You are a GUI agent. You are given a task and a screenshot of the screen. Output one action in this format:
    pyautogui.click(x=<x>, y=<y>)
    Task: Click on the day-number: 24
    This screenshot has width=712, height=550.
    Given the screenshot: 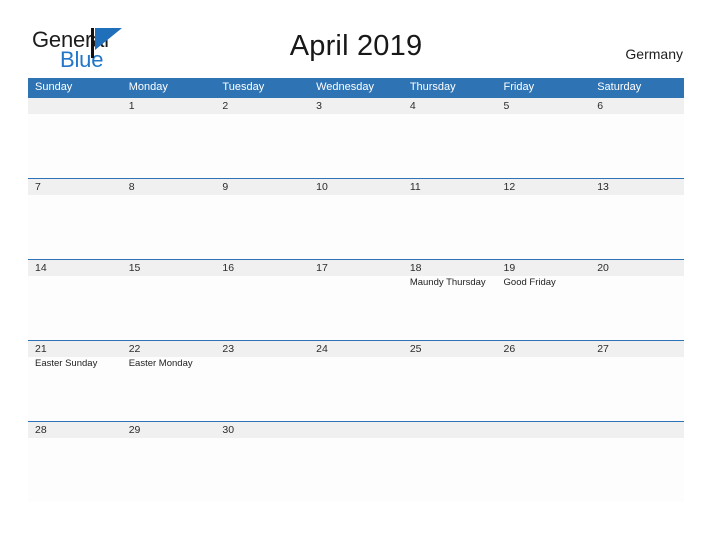 What is the action you would take?
    pyautogui.click(x=356, y=349)
    